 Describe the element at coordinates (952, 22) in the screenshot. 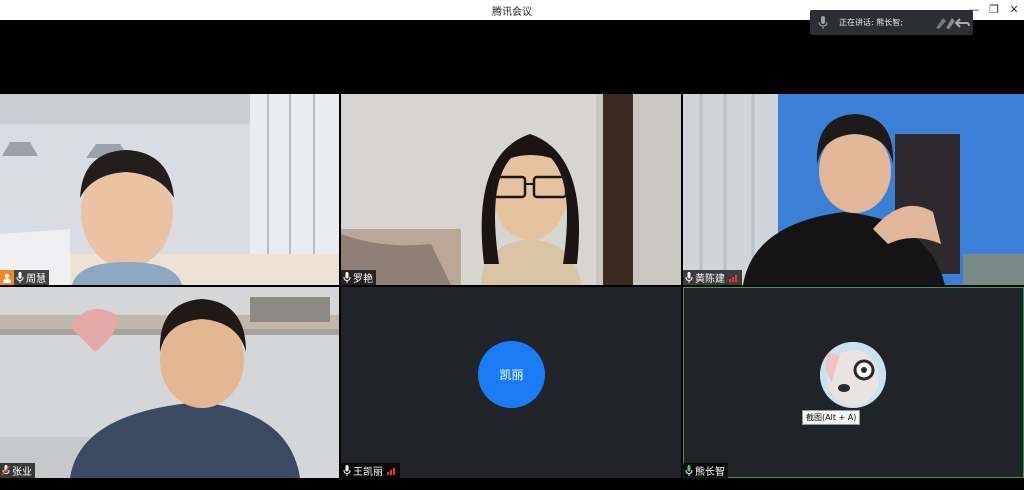

I see `annotation-tools-icon` at that location.